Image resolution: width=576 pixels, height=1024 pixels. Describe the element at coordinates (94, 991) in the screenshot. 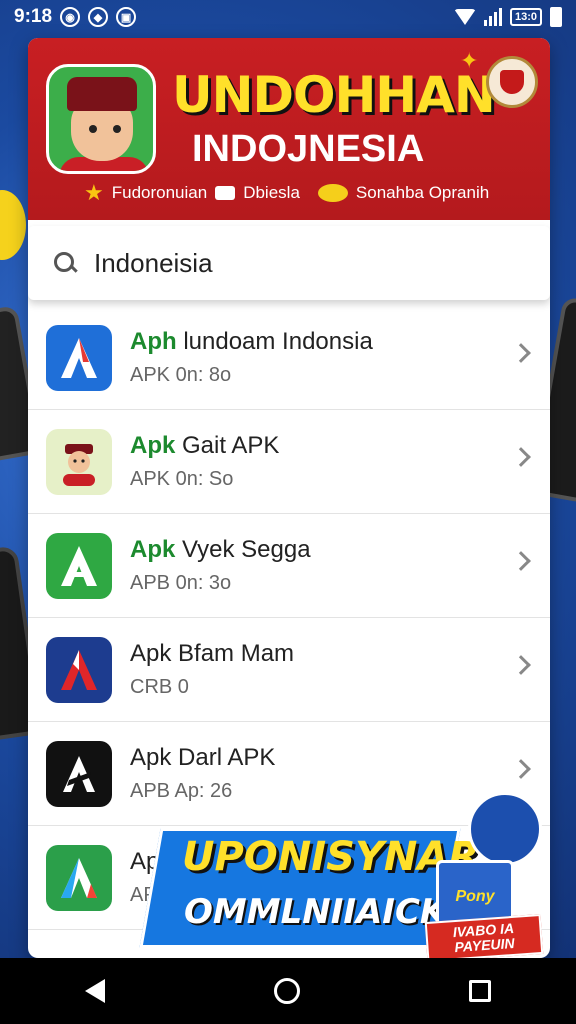

I see `back-icon` at that location.